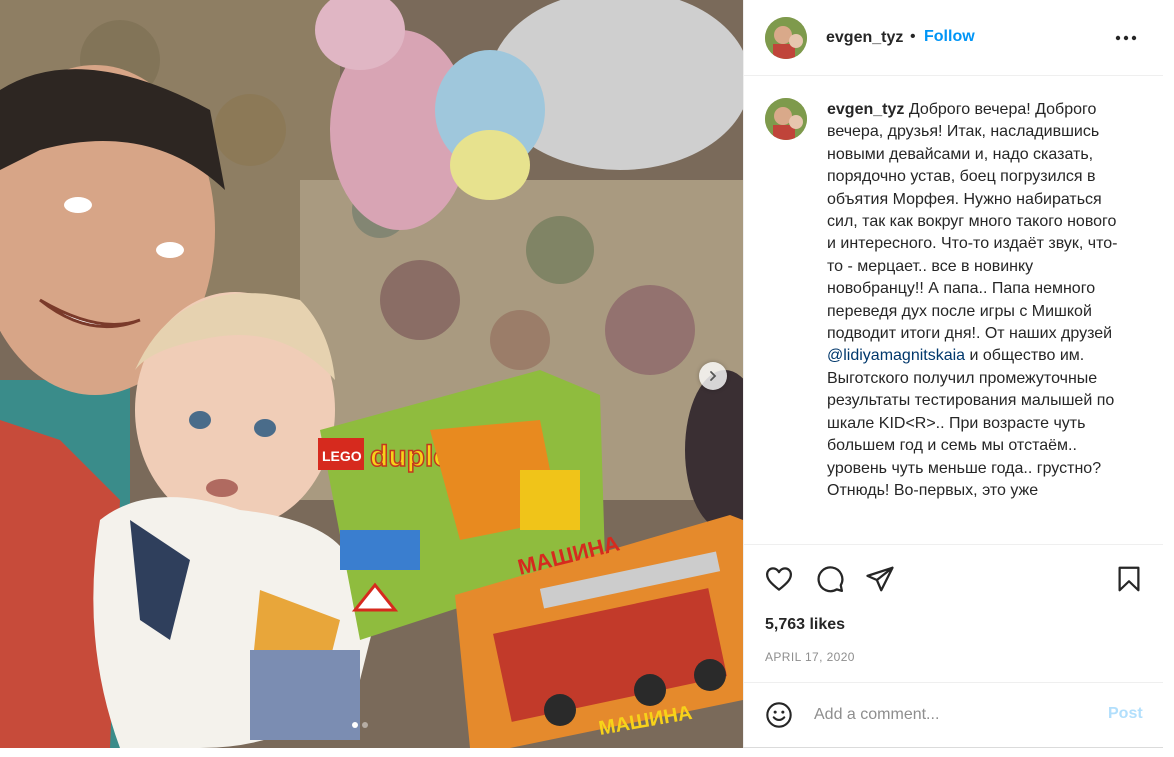  I want to click on comment-input, so click(949, 715).